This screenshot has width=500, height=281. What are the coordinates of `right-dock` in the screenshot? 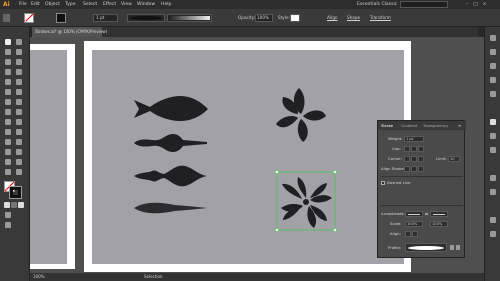 It's located at (492, 154).